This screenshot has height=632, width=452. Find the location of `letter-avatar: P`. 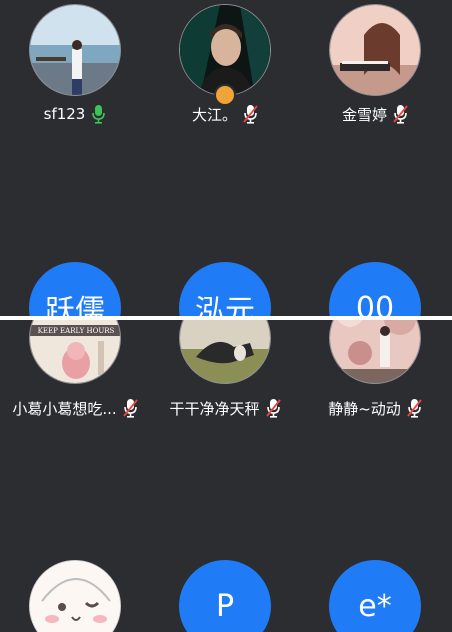

letter-avatar: P is located at coordinates (225, 596).